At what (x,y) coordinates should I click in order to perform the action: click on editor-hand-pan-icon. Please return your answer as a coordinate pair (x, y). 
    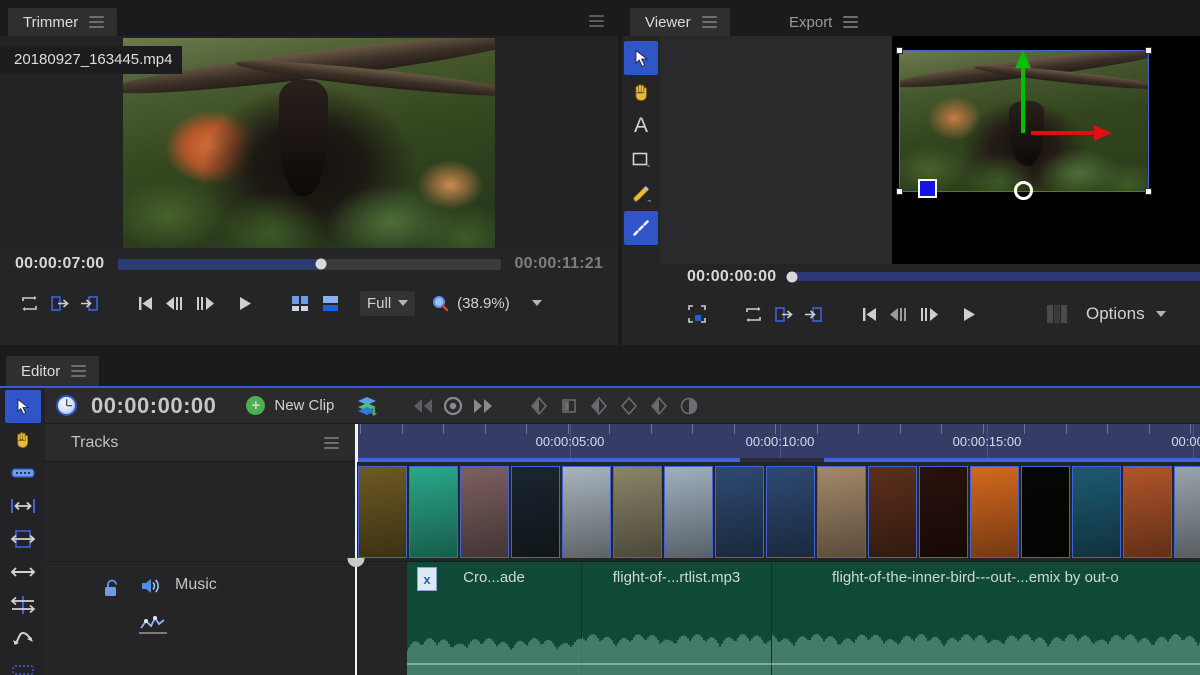
    Looking at the image, I should click on (23, 439).